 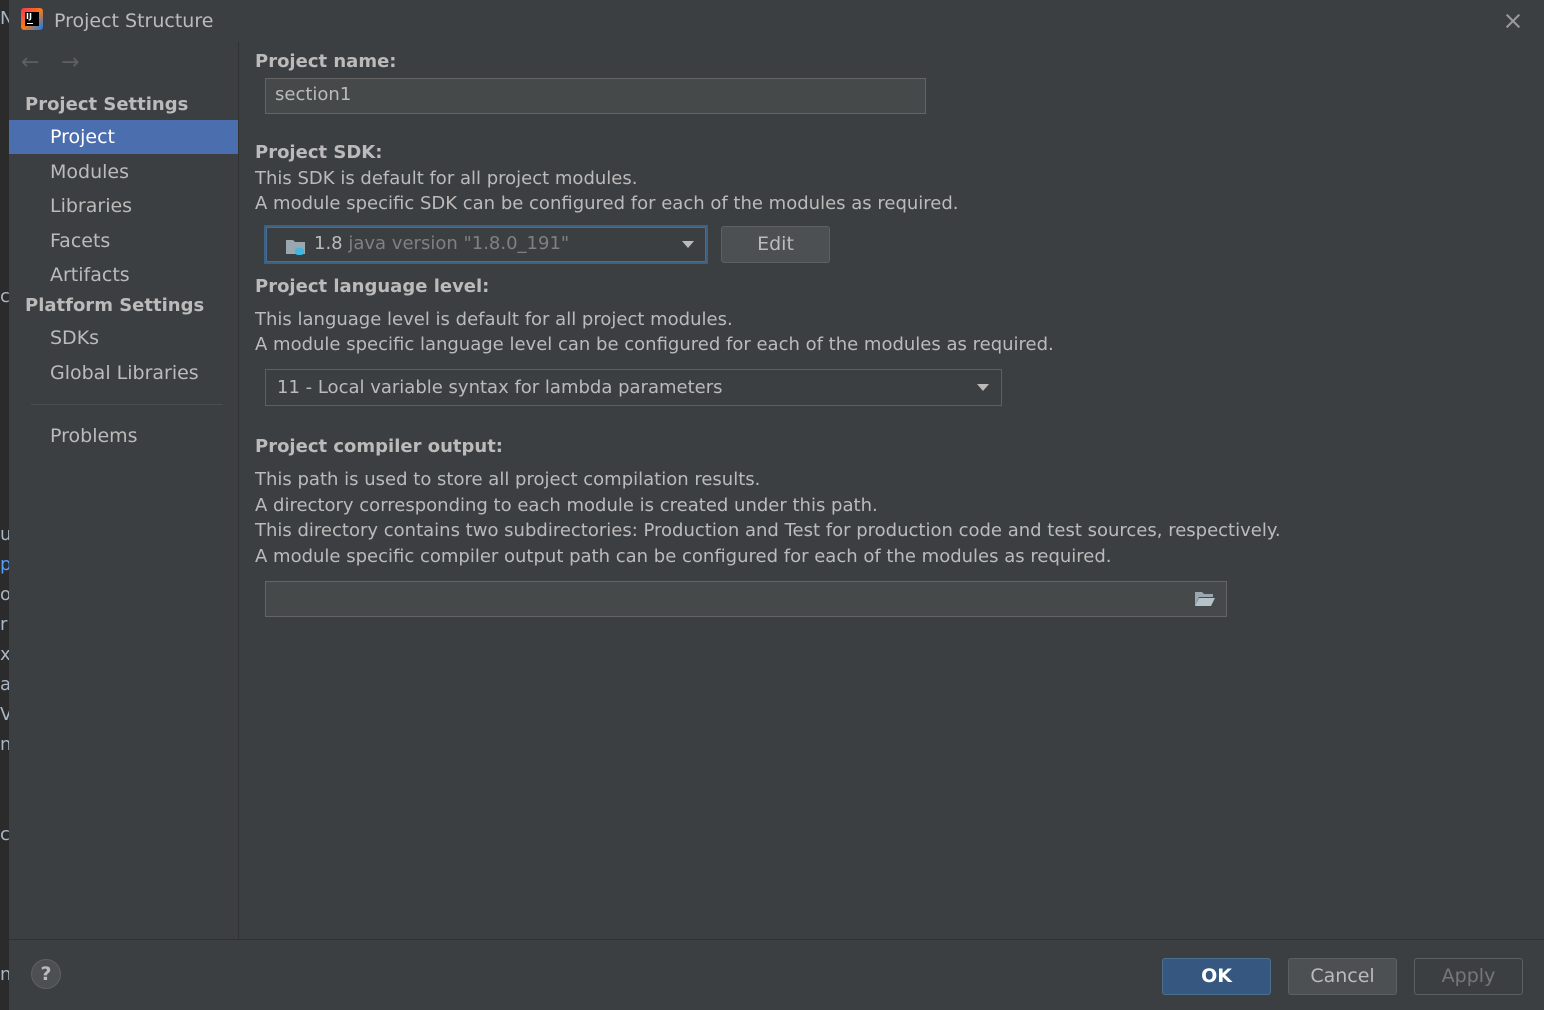 I want to click on intellij-idea-icon: IJ, so click(x=32, y=19).